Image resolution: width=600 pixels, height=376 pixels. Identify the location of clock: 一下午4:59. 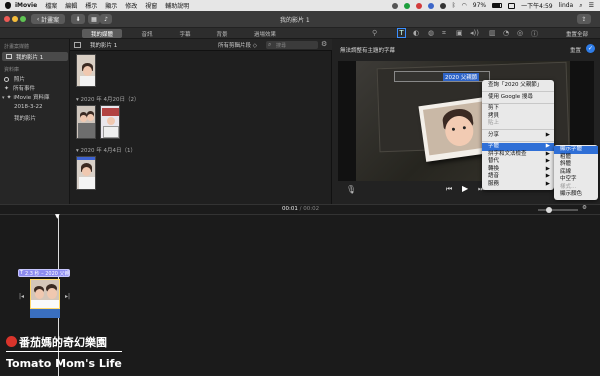
(536, 5).